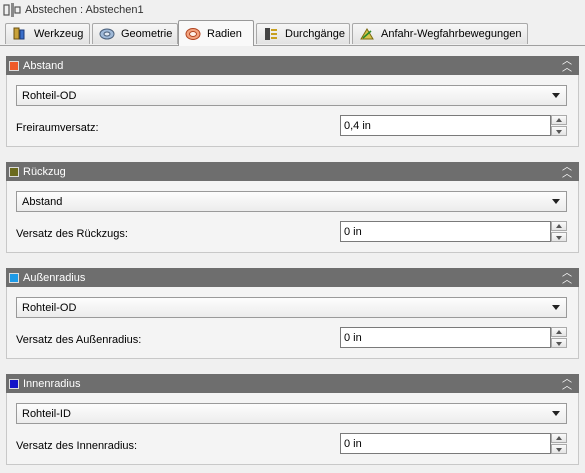 Image resolution: width=585 pixels, height=473 pixels. What do you see at coordinates (292, 65) in the screenshot?
I see `section-header: Abstand ︿ ︿` at bounding box center [292, 65].